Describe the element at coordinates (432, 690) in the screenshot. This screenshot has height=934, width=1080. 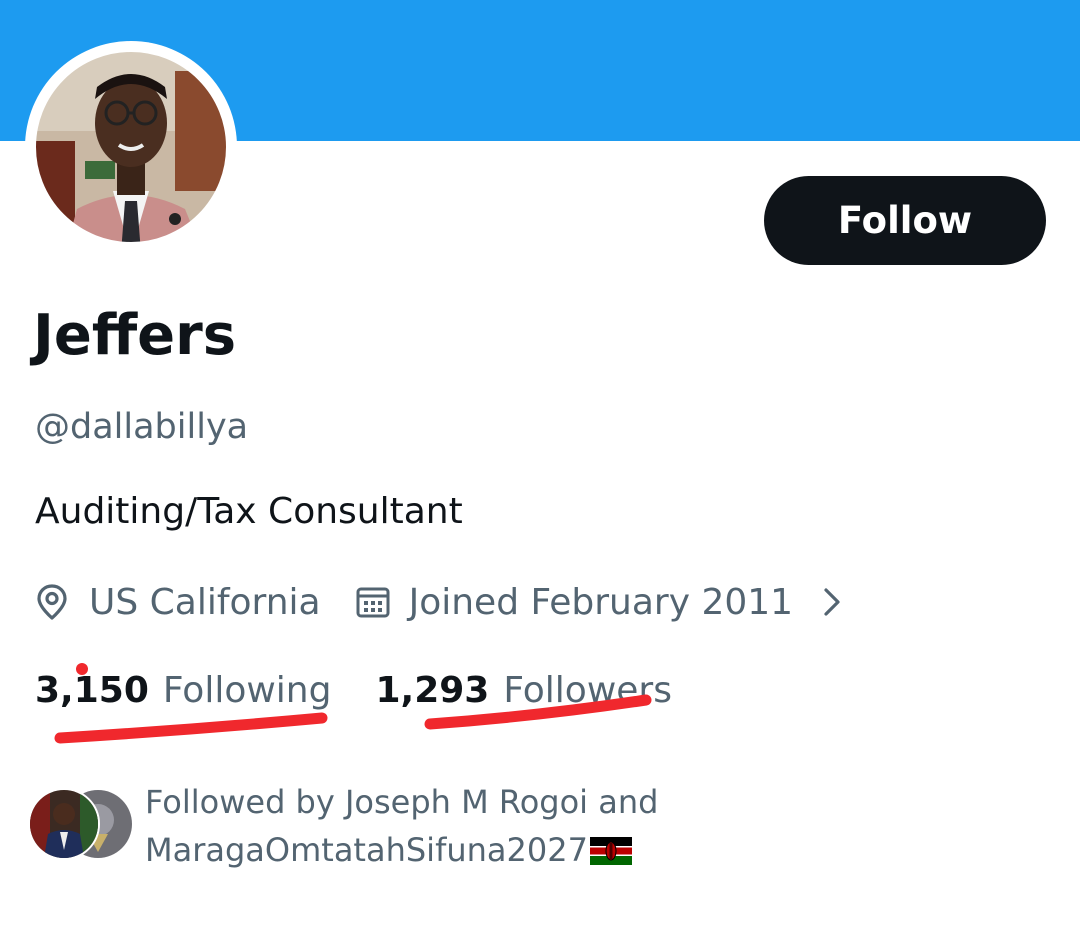
I see `followers-count: 1,293` at that location.